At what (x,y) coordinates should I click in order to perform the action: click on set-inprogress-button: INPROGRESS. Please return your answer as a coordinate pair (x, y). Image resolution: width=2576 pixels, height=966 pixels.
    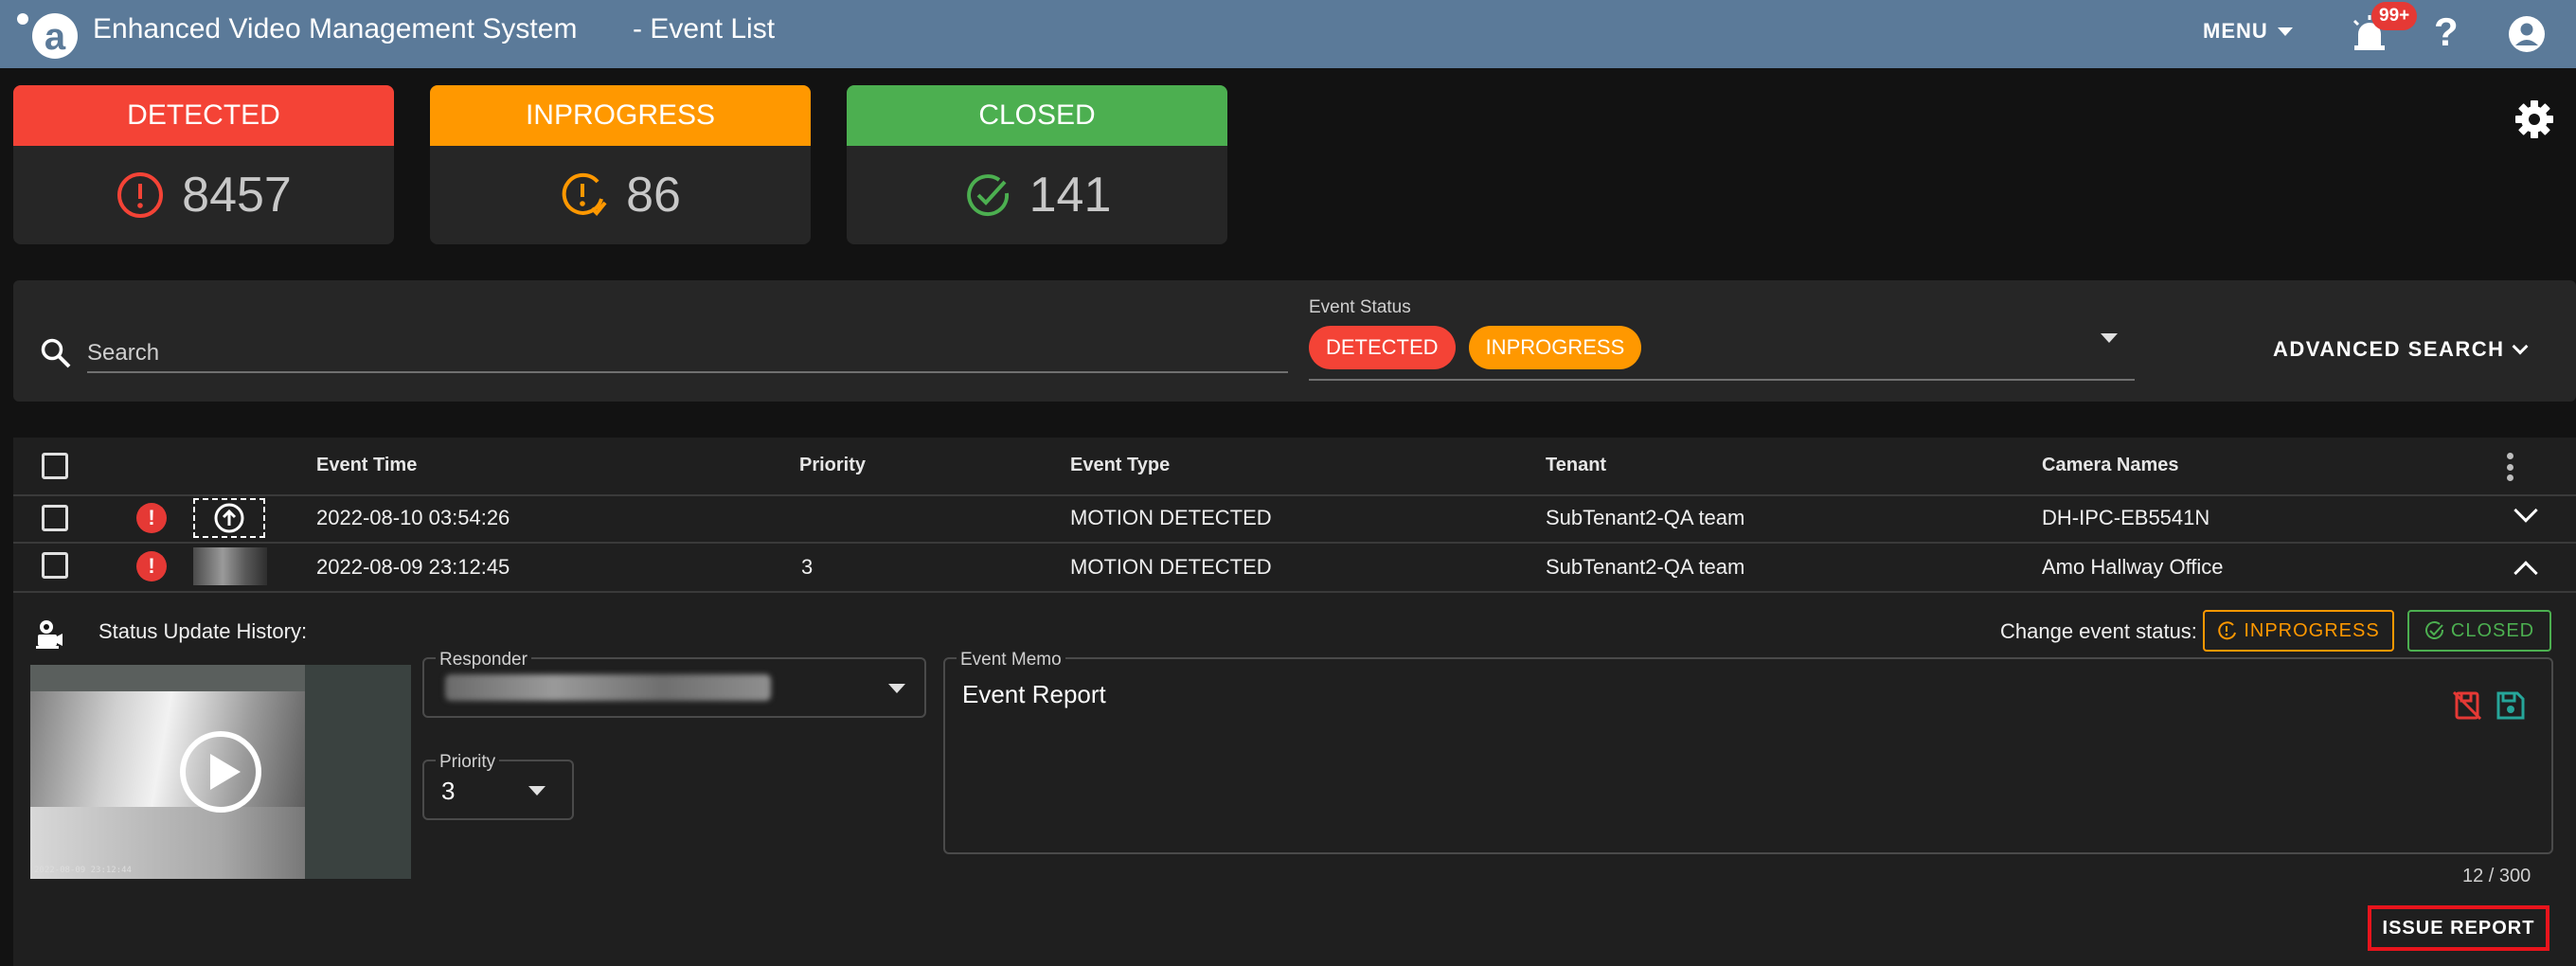
    Looking at the image, I should click on (2298, 631).